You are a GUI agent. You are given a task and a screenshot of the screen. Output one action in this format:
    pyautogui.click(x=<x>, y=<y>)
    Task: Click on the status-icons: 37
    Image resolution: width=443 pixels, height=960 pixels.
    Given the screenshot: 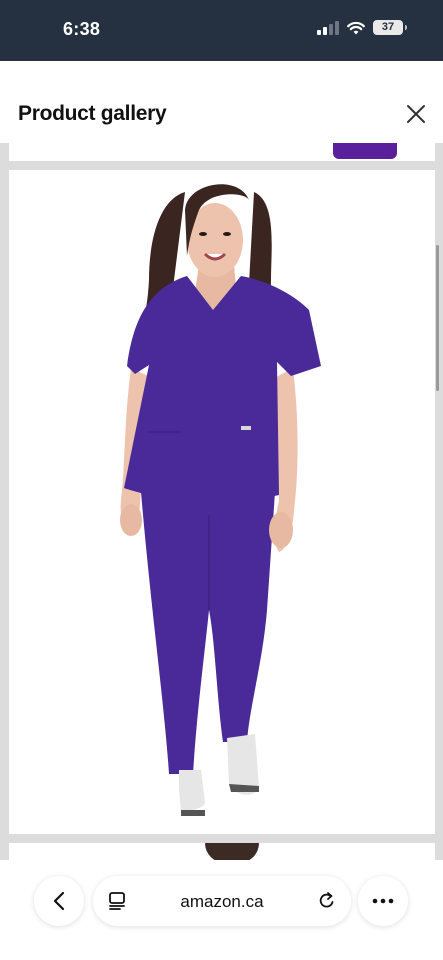 What is the action you would take?
    pyautogui.click(x=362, y=27)
    